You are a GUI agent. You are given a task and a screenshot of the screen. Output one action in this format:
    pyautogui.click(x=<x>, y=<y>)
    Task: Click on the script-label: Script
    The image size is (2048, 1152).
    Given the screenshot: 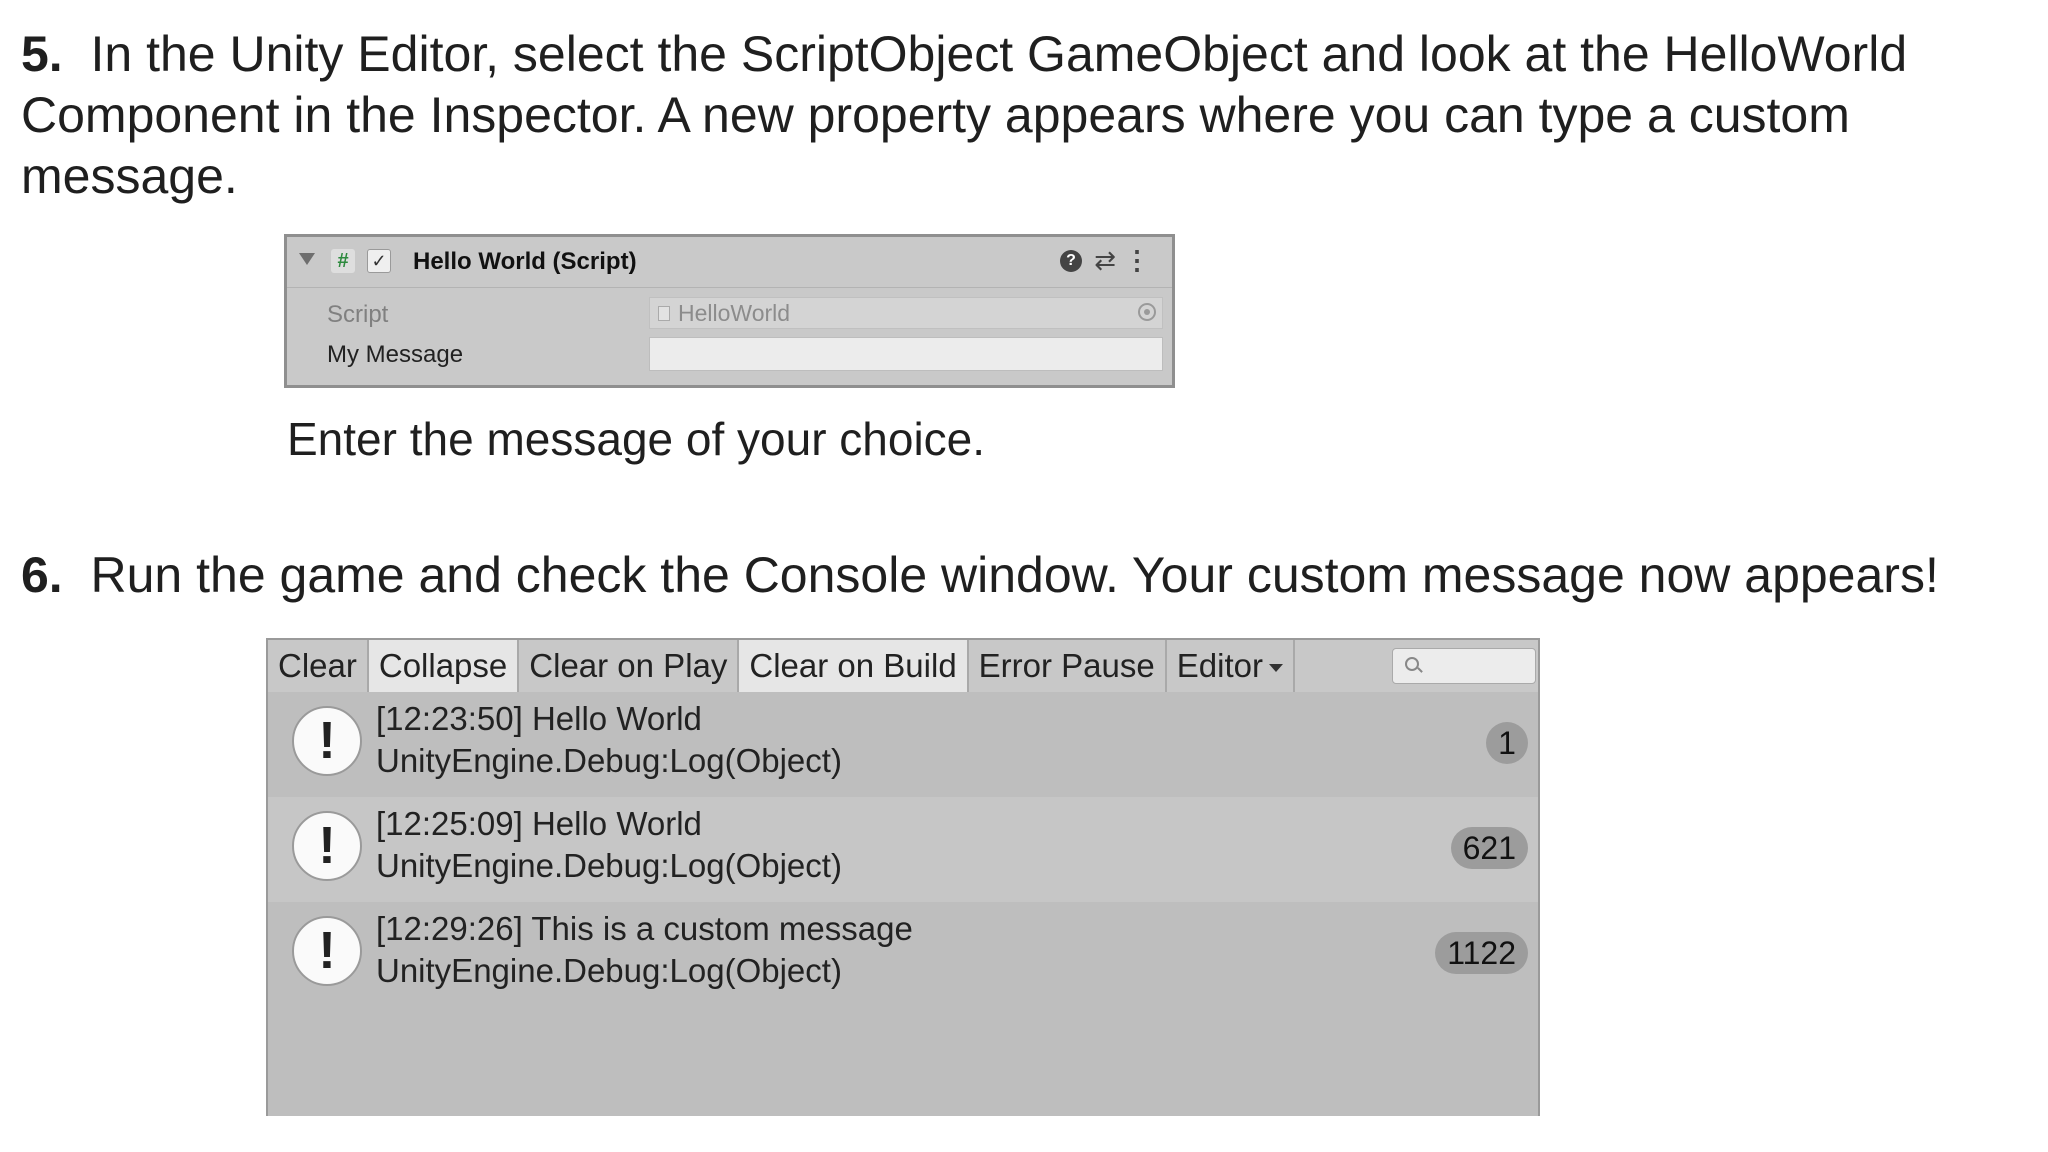 What is the action you would take?
    pyautogui.click(x=358, y=314)
    